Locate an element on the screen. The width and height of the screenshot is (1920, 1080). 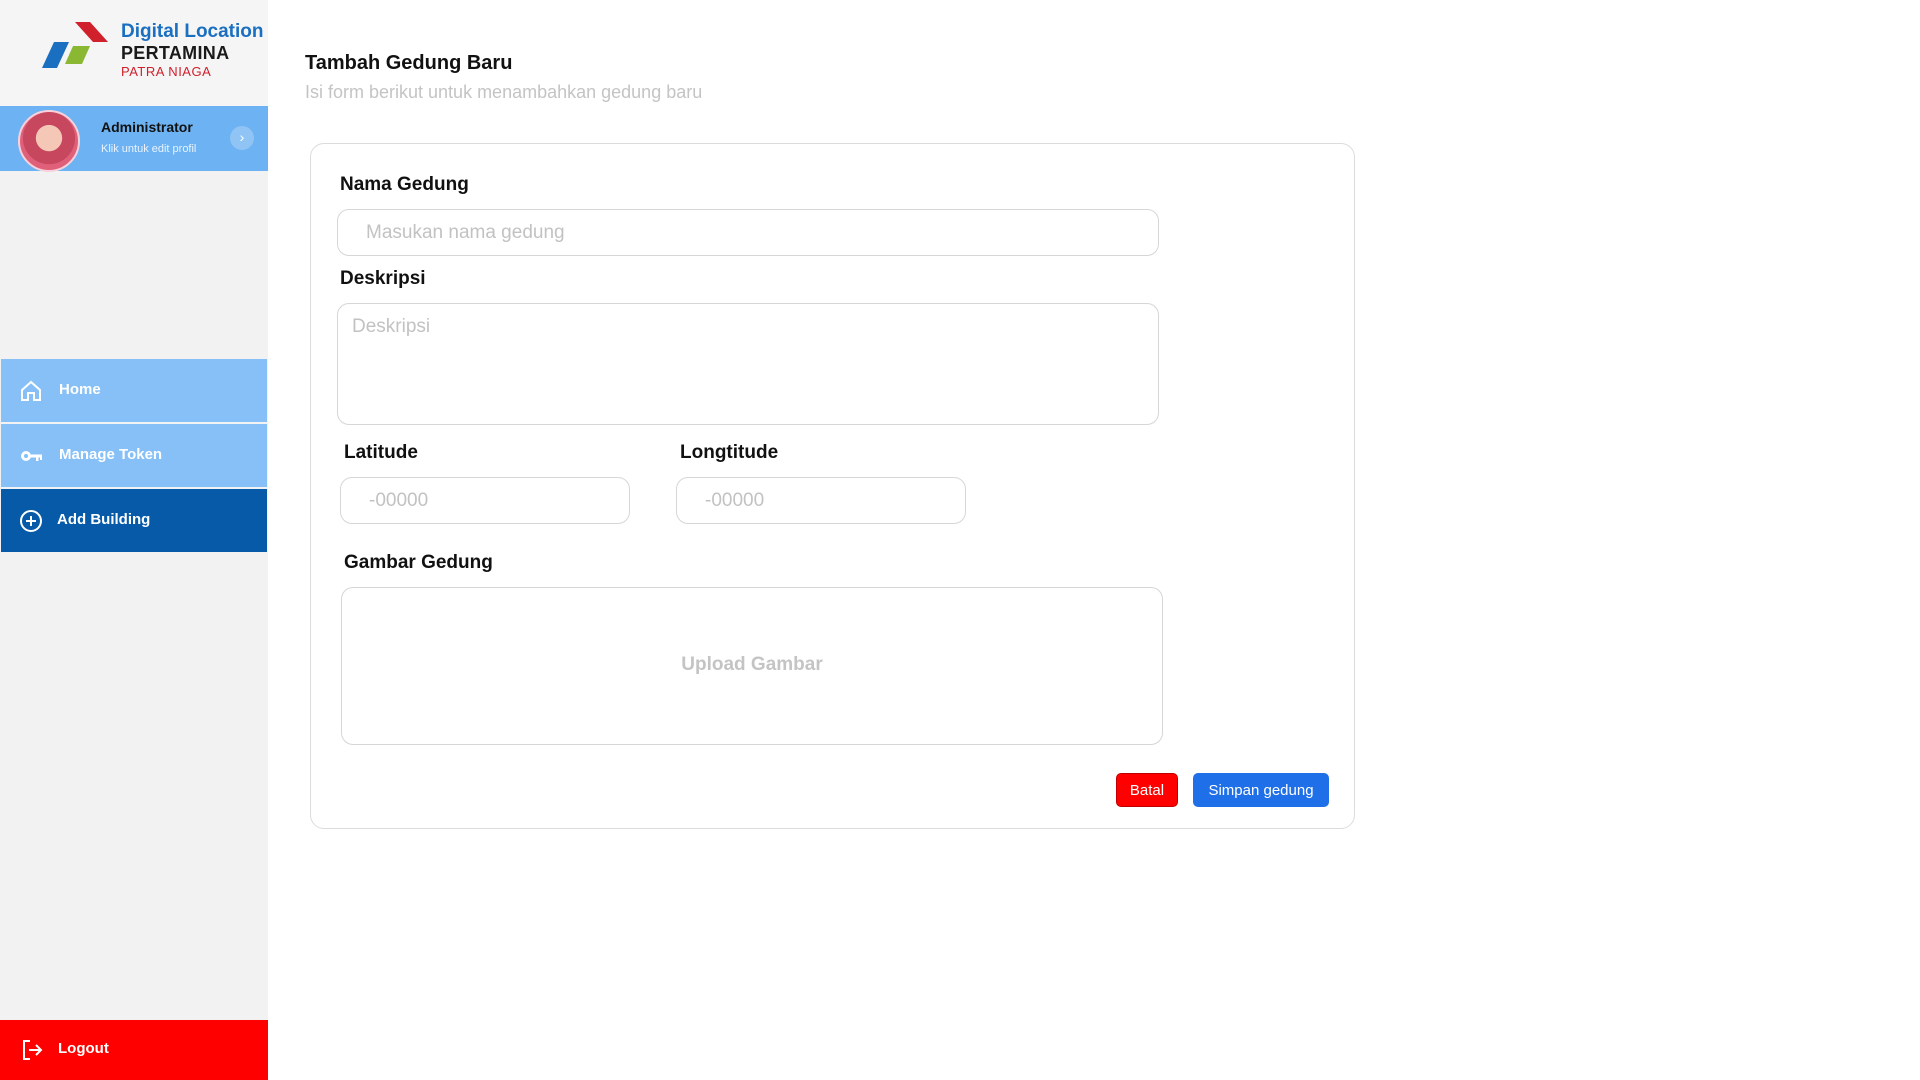
longitude-input is located at coordinates (821, 500).